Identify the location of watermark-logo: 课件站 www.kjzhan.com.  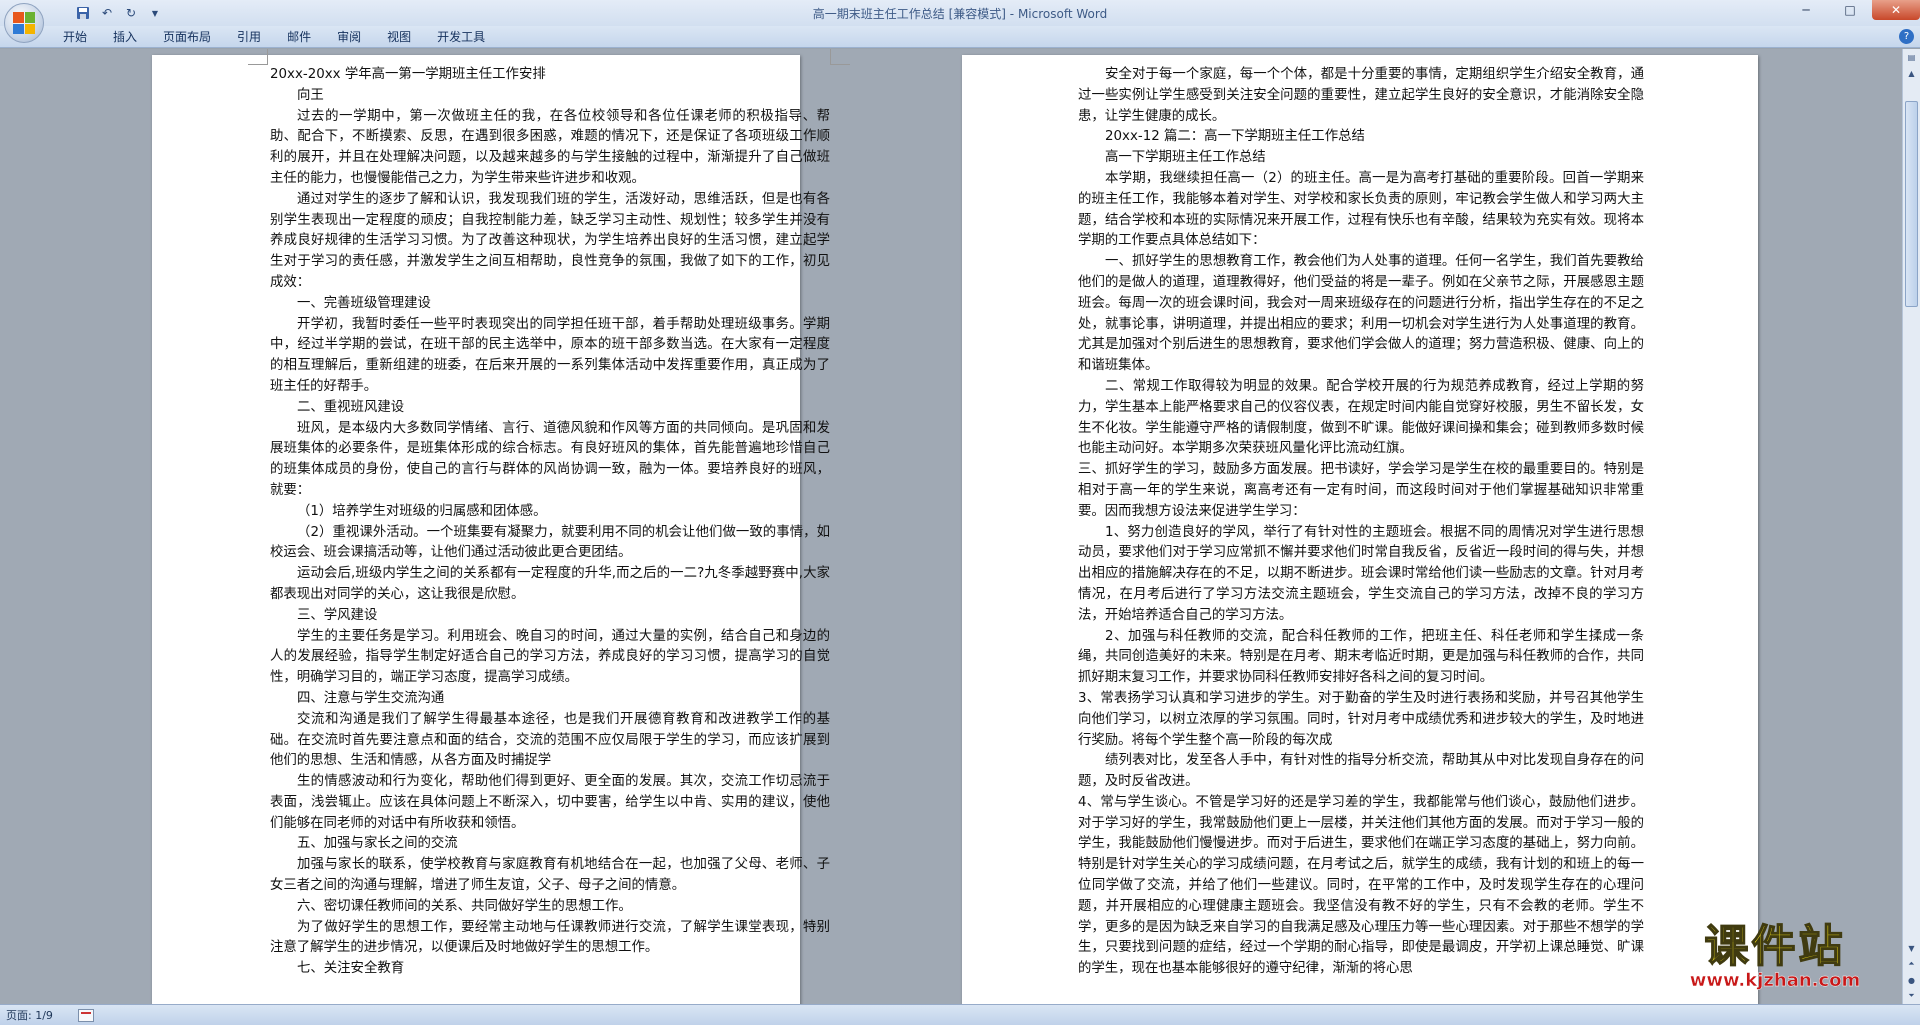
(1775, 956).